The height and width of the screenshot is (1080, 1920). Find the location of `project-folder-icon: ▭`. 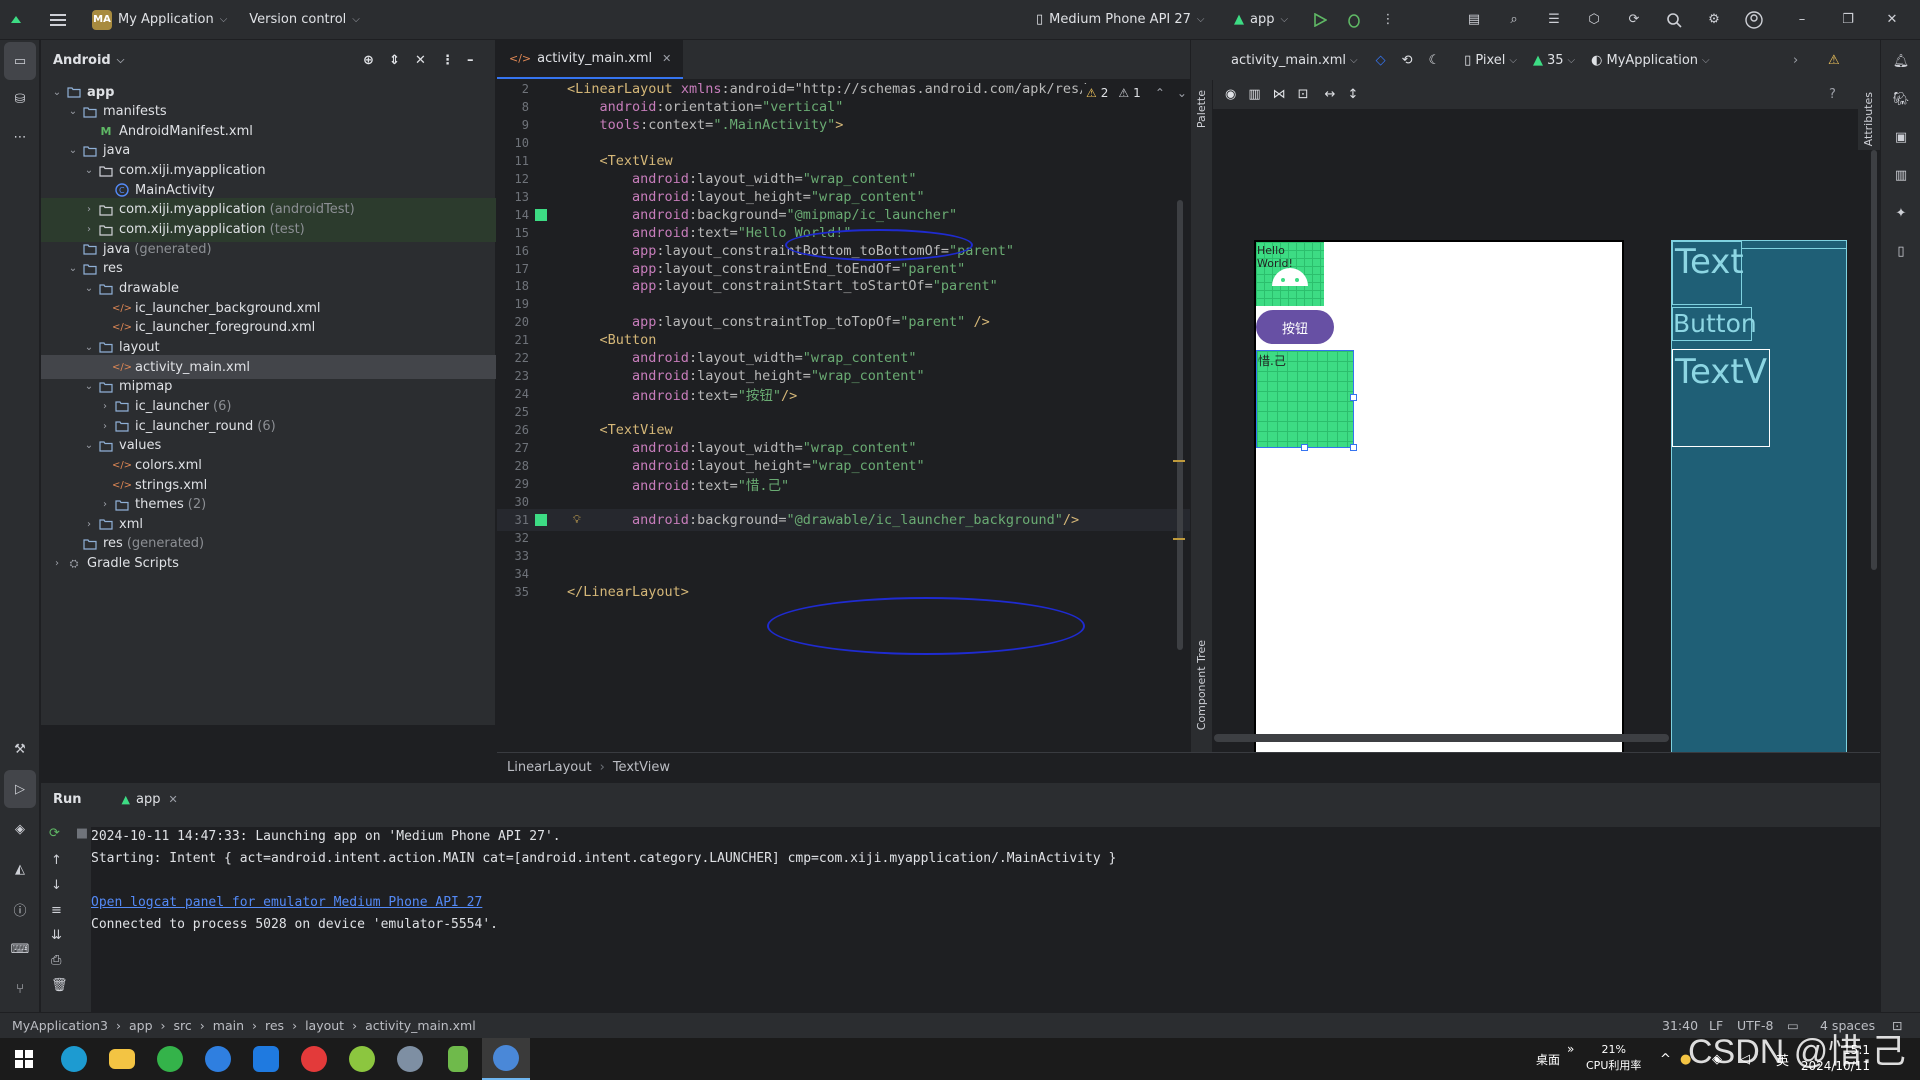

project-folder-icon: ▭ is located at coordinates (20, 61).